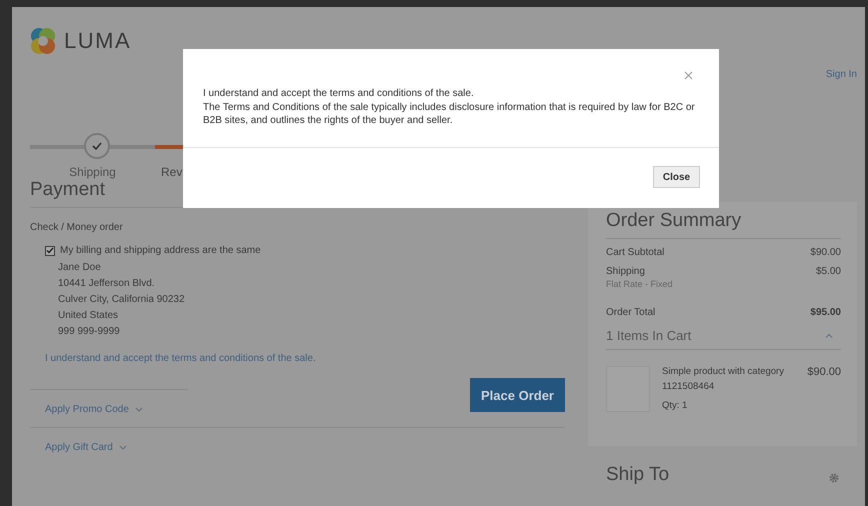 The width and height of the screenshot is (868, 506). I want to click on settings-icon, so click(834, 478).